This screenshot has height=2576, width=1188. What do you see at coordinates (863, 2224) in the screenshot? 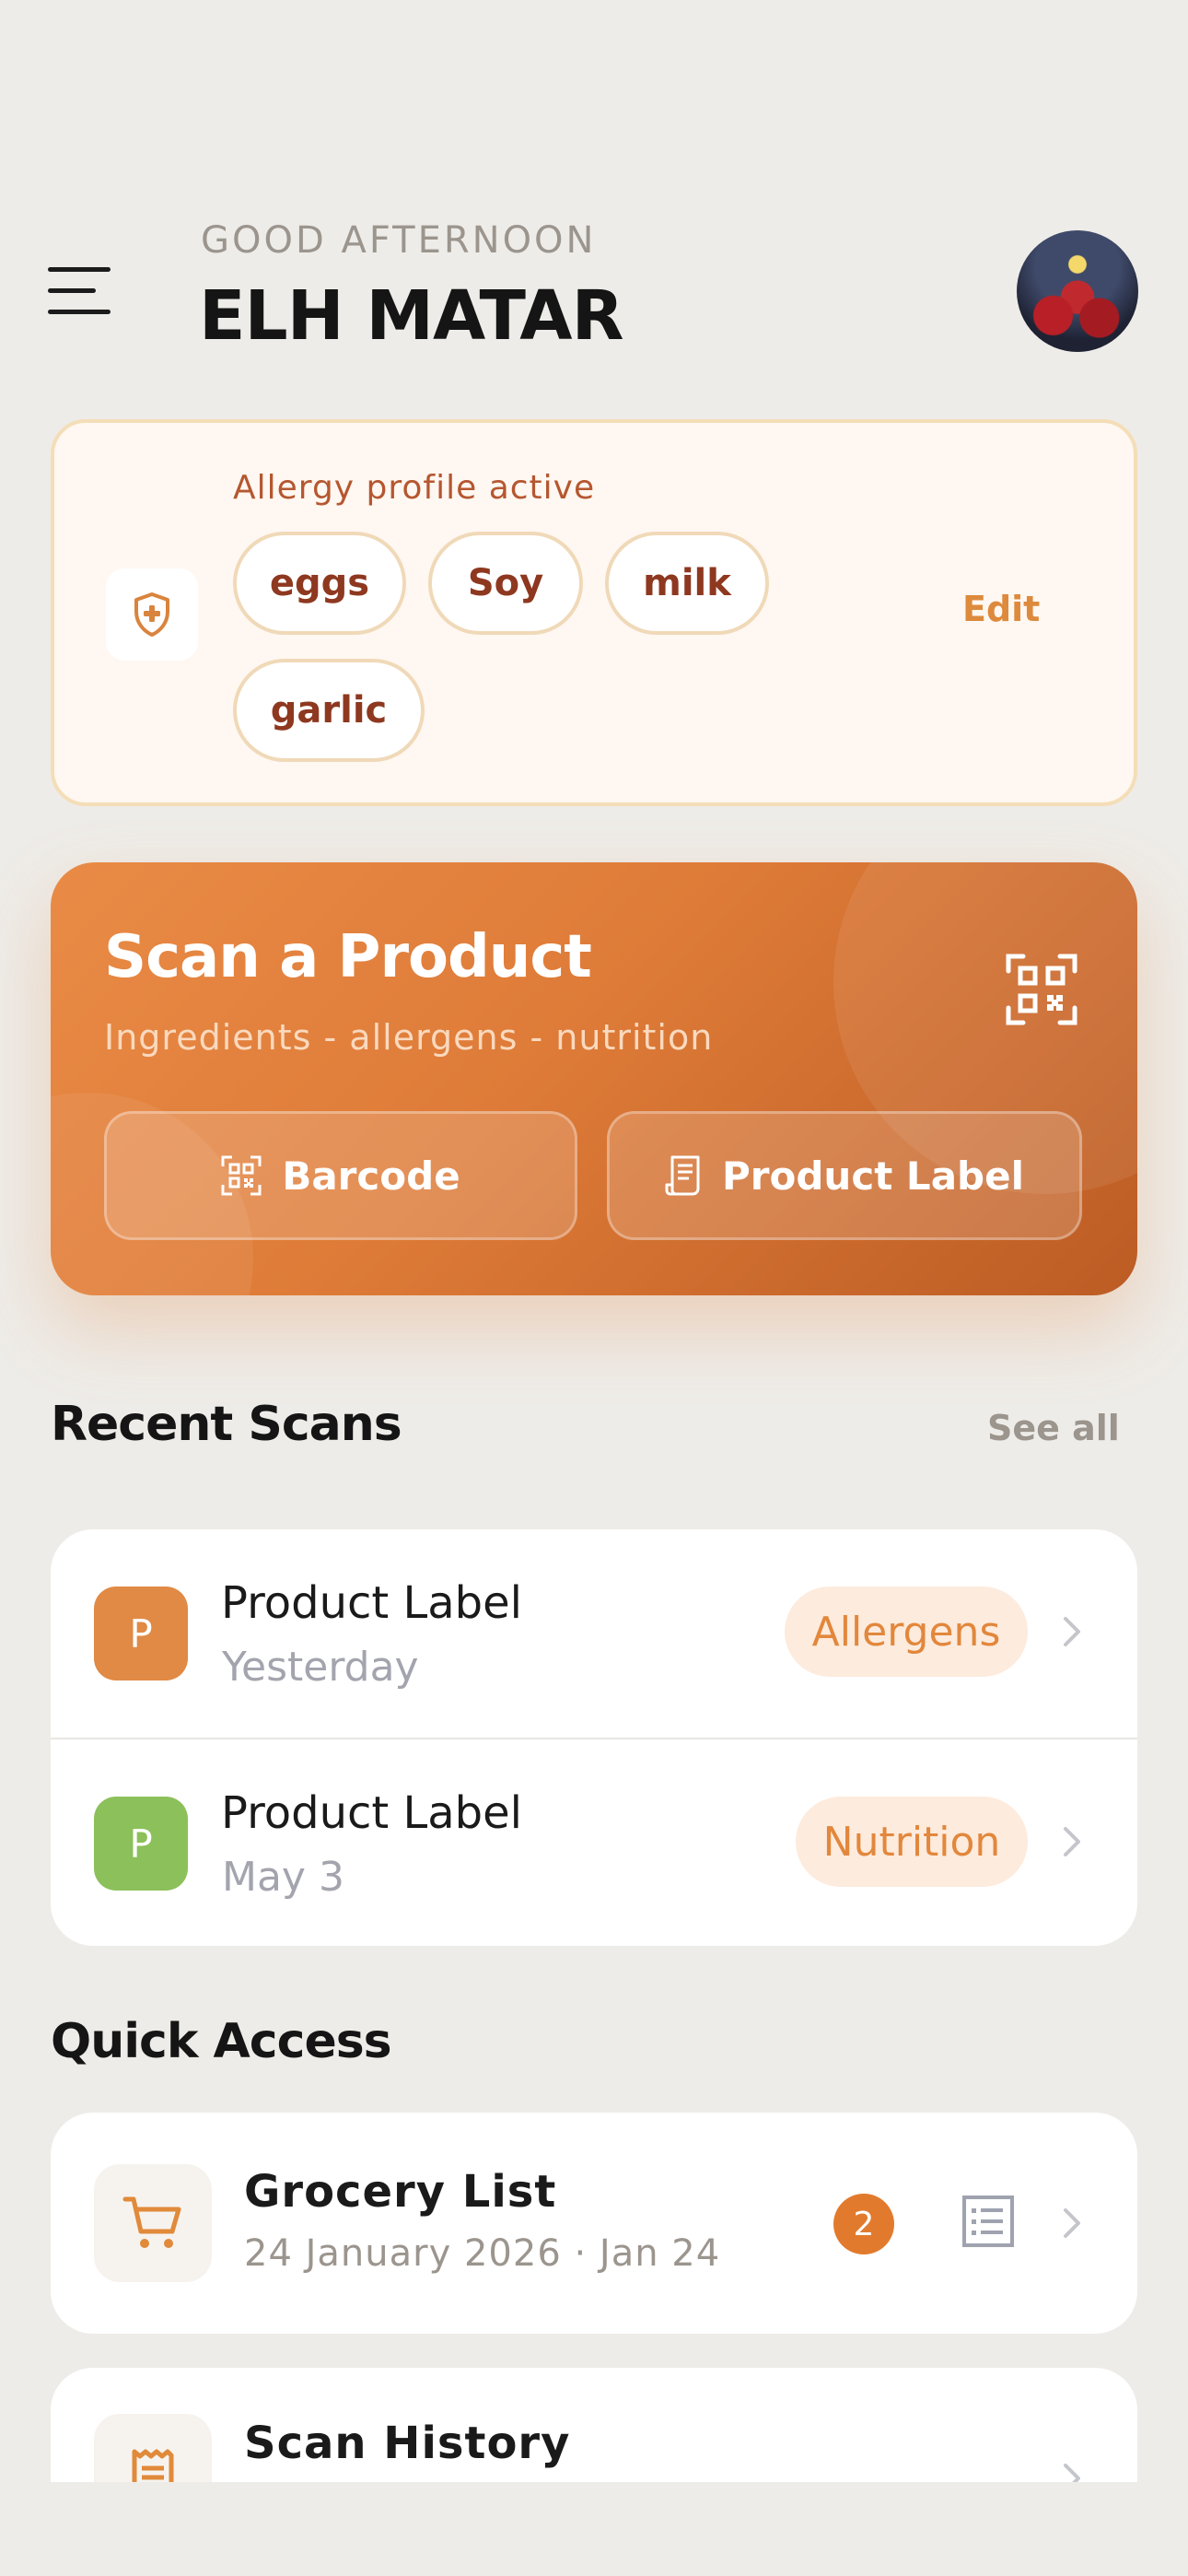
I see `grocery-count-badge: 2` at bounding box center [863, 2224].